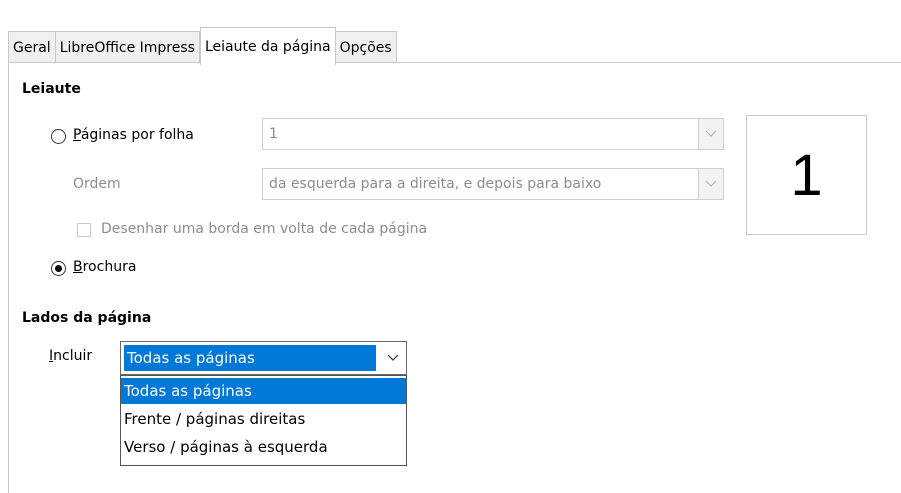  Describe the element at coordinates (51, 89) in the screenshot. I see `layout-heading: Leiaute` at that location.